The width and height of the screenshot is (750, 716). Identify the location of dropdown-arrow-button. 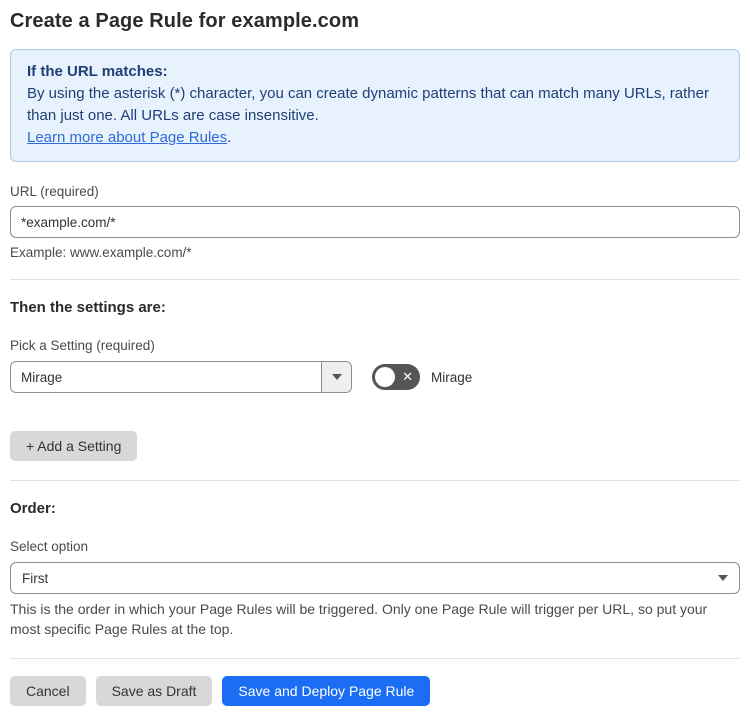
(336, 377).